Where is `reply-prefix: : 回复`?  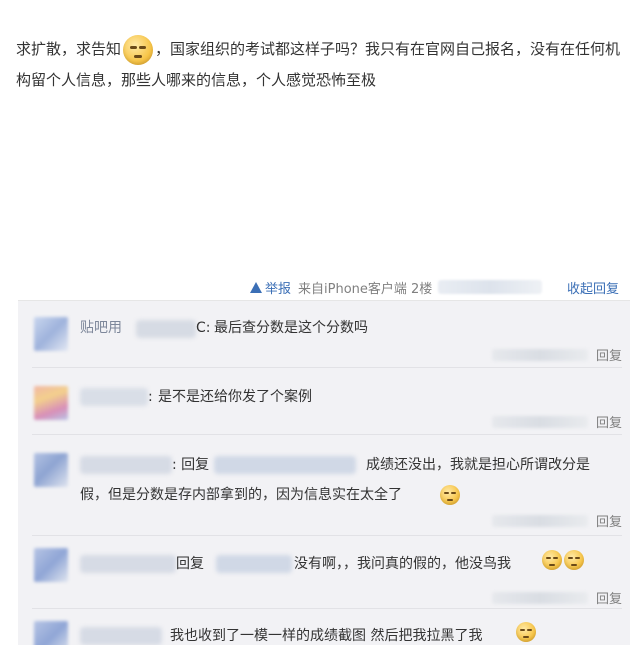
reply-prefix: : 回复 is located at coordinates (191, 465).